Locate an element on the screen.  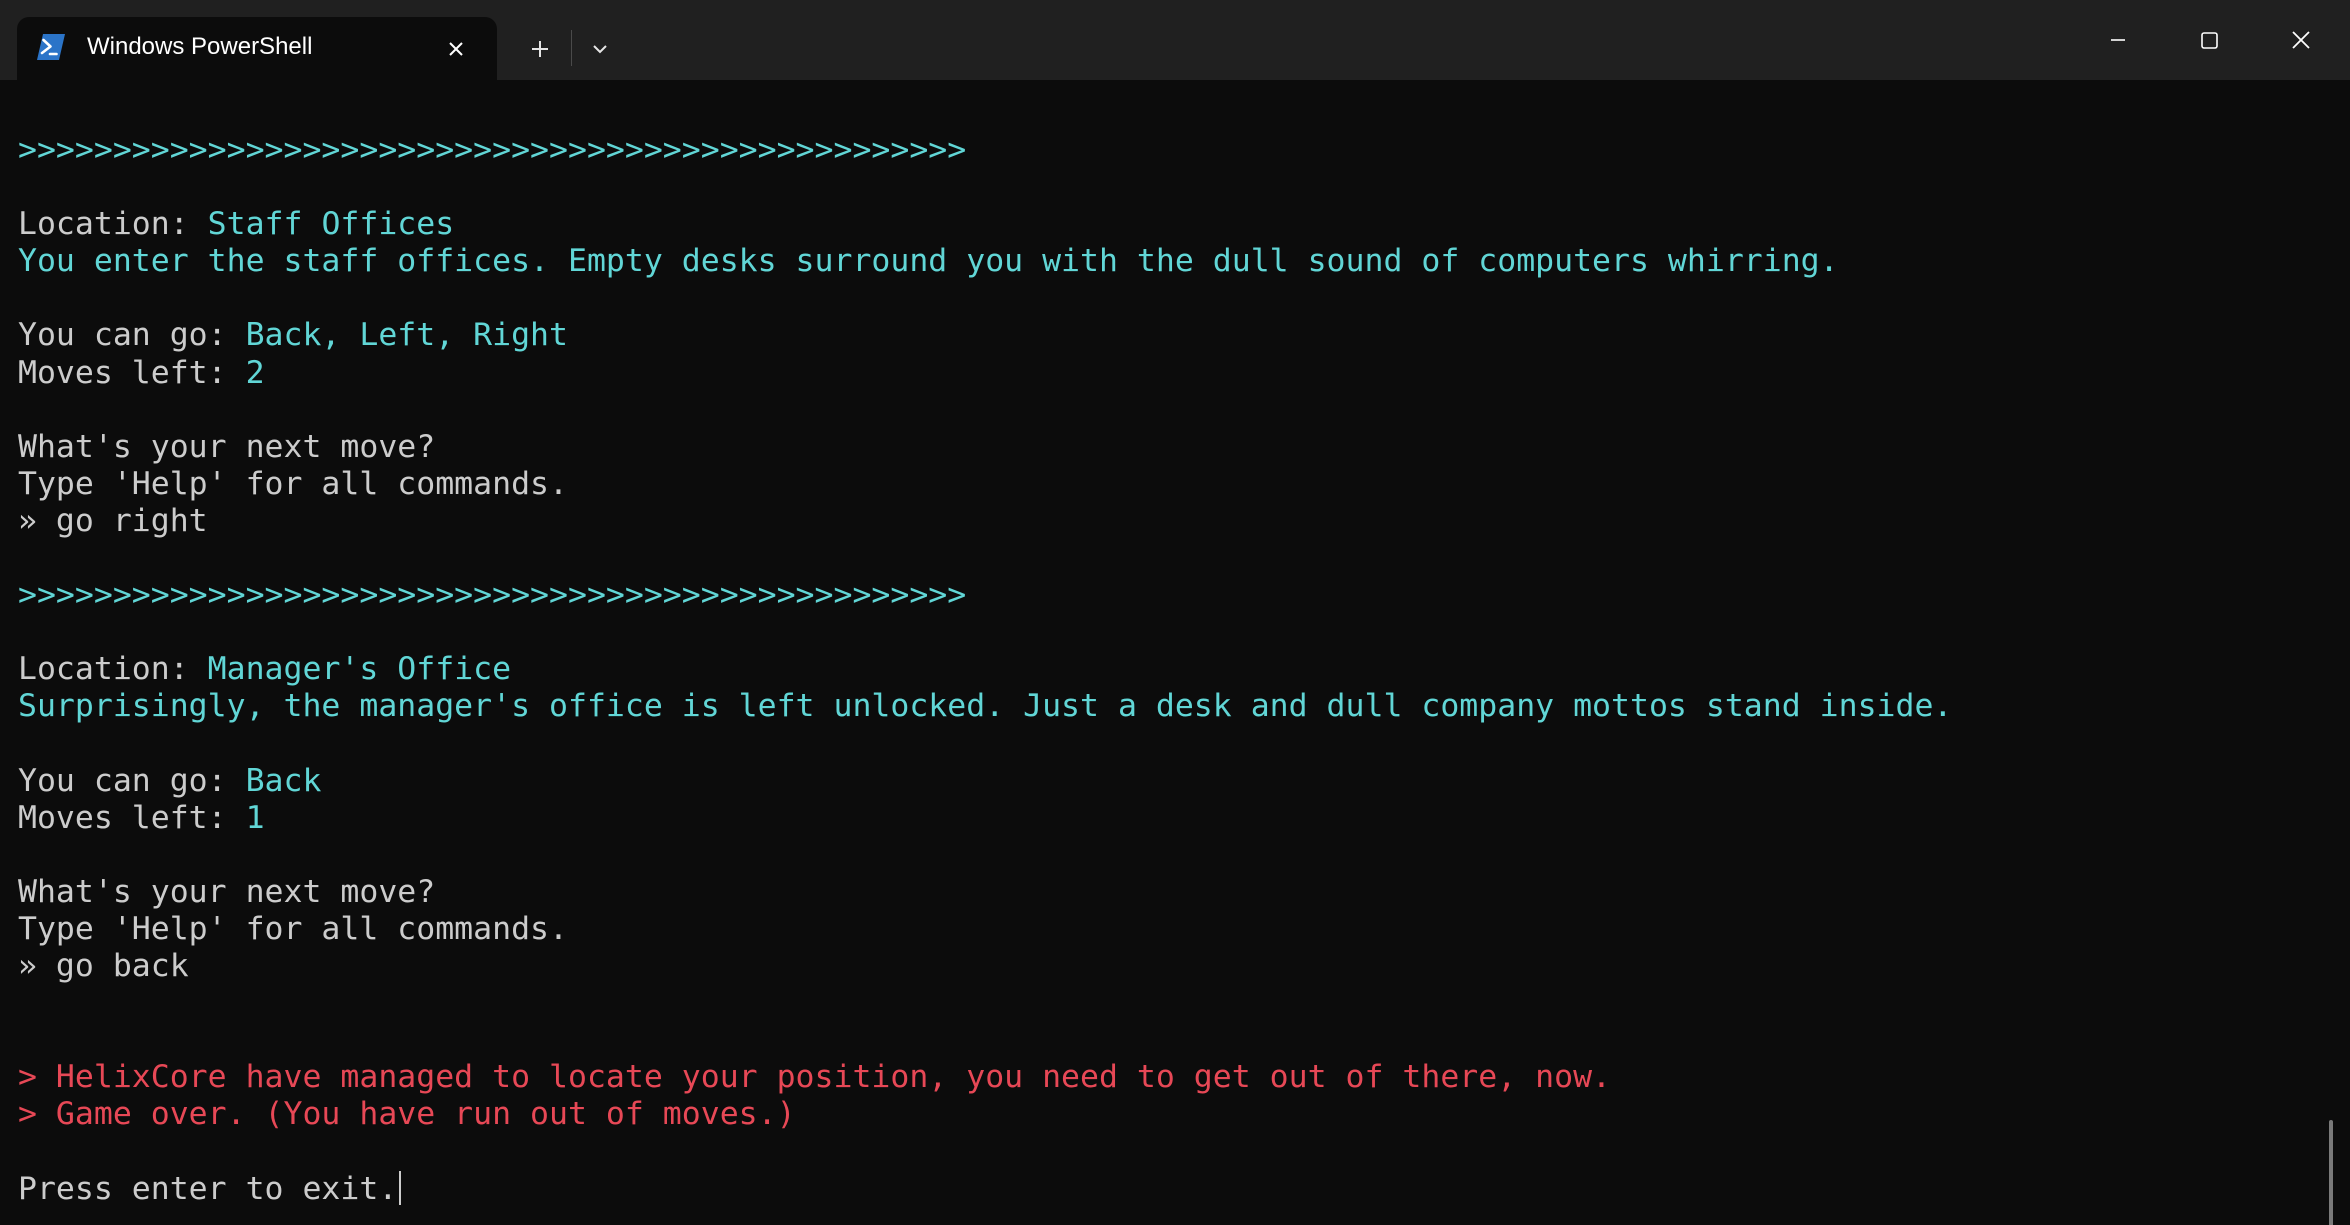
title-bar: Windows PowerShell is located at coordinates (1175, 40).